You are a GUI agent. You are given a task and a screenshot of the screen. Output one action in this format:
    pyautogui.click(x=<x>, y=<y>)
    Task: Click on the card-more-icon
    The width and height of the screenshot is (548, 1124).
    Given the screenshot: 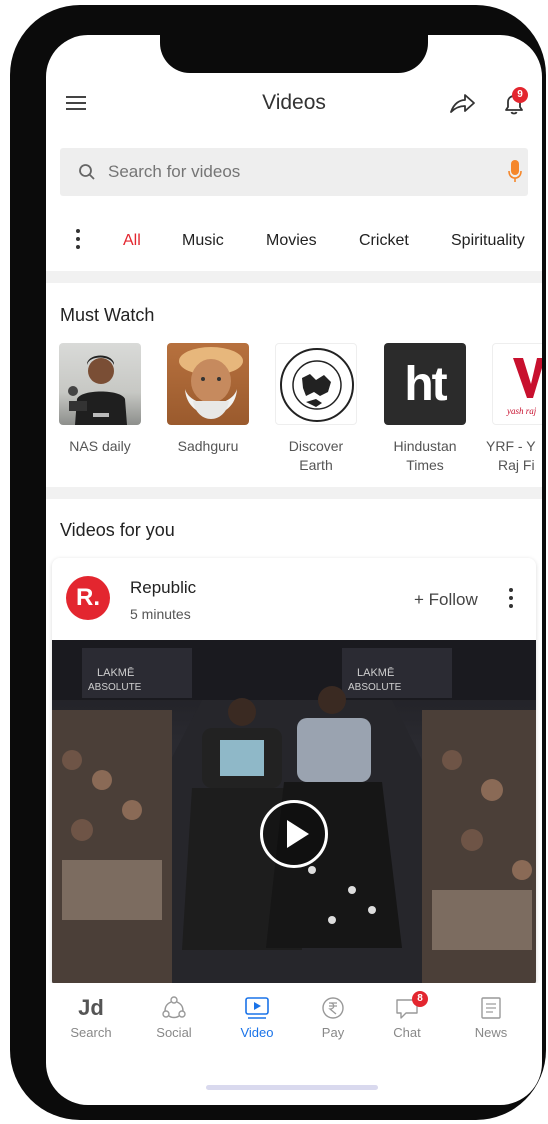 What is the action you would take?
    pyautogui.click(x=511, y=599)
    